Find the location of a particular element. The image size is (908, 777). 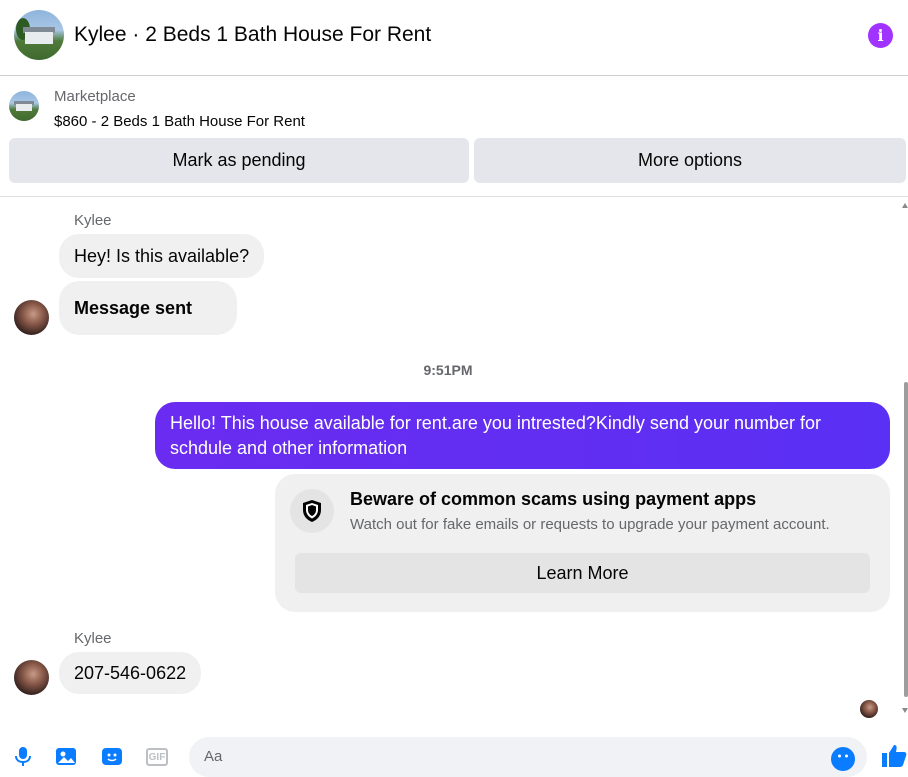

message-bubble: Message sent is located at coordinates (148, 308).